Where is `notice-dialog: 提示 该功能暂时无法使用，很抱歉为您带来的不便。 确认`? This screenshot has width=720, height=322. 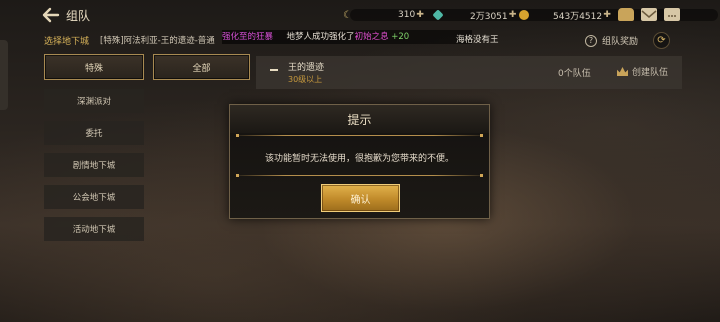 notice-dialog: 提示 该功能暂时无法使用，很抱歉为您带来的不便。 确认 is located at coordinates (359, 161).